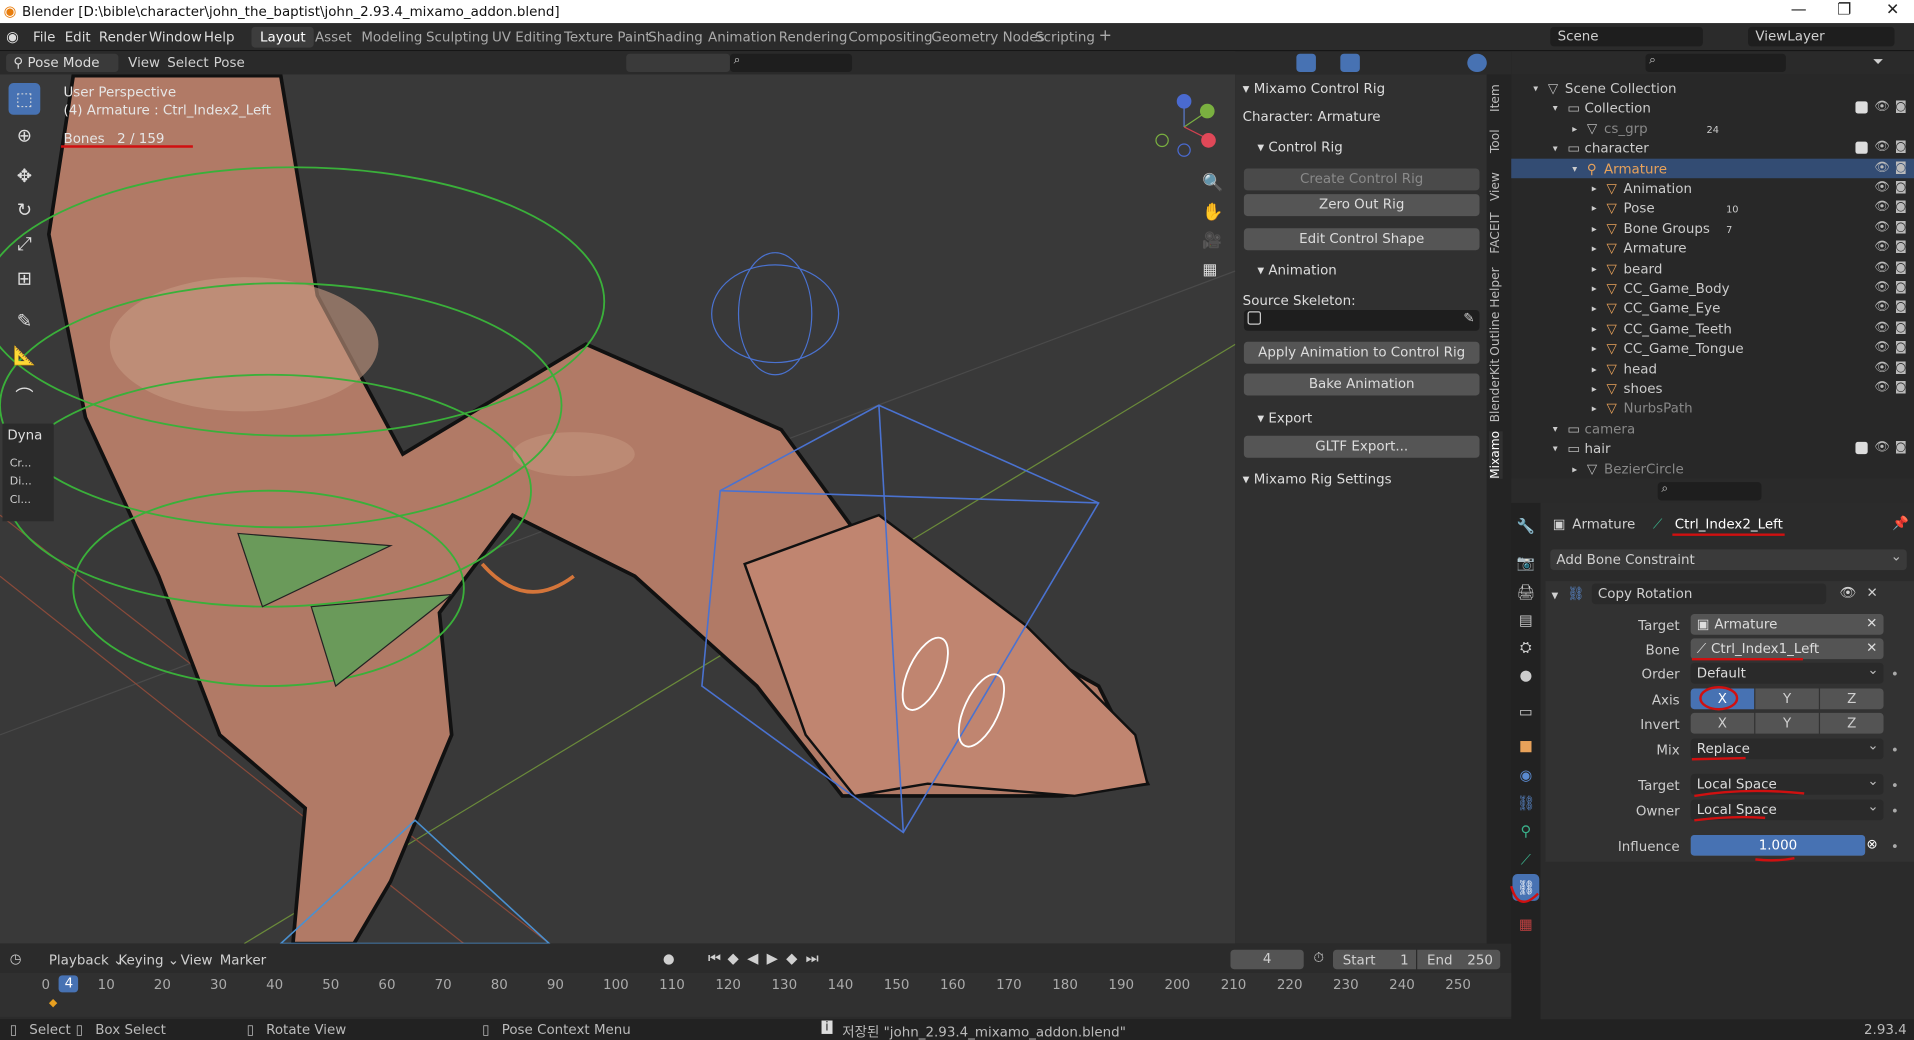 The width and height of the screenshot is (1914, 1040). What do you see at coordinates (1318, 958) in the screenshot?
I see `preview-range-icon: ⏱` at bounding box center [1318, 958].